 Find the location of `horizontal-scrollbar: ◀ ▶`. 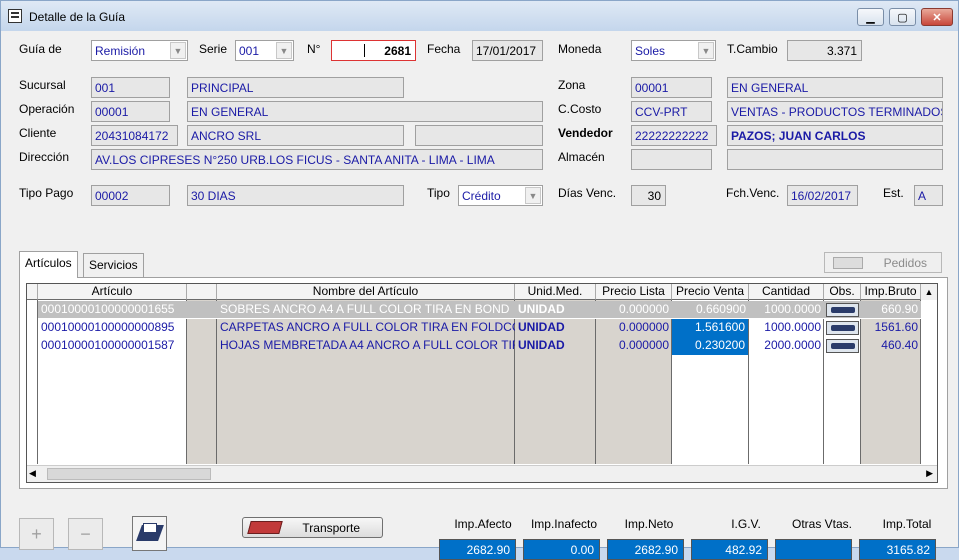

horizontal-scrollbar: ◀ ▶ is located at coordinates (482, 473).